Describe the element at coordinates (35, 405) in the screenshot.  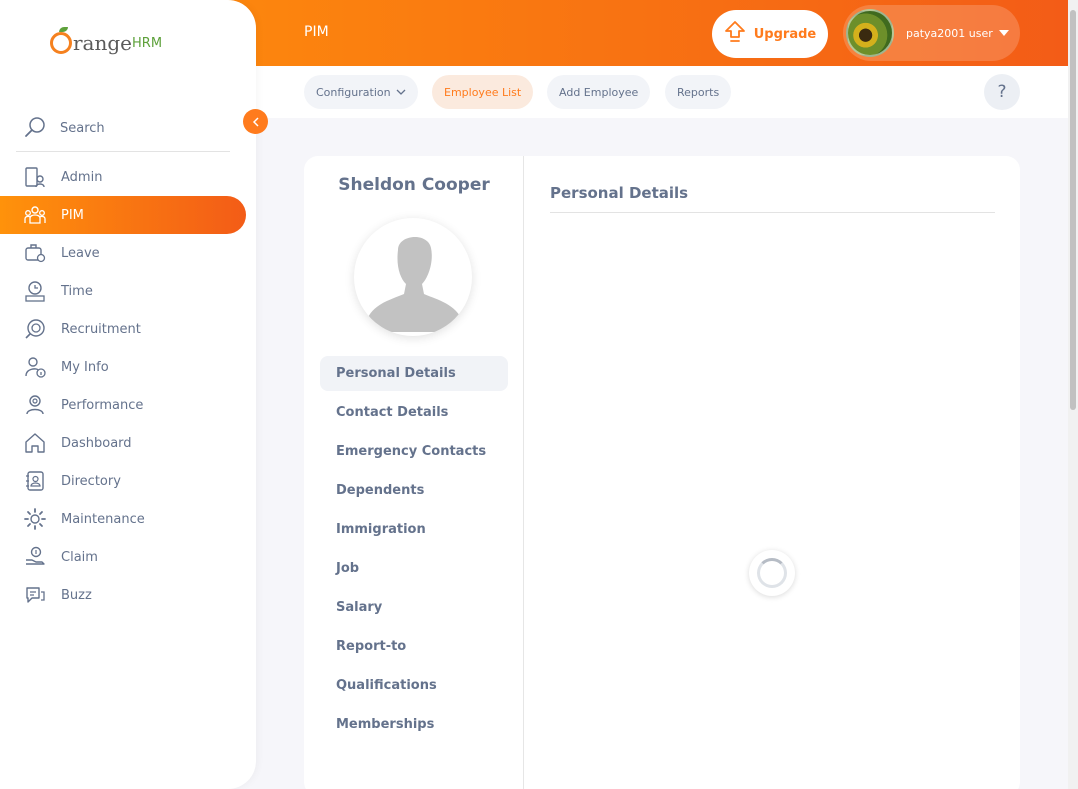
I see `performance-icon` at that location.